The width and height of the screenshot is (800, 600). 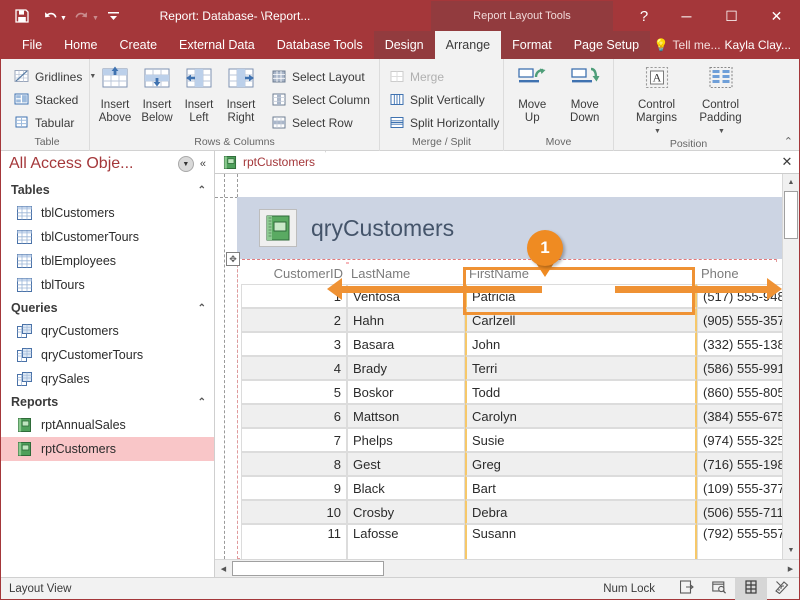 What do you see at coordinates (115, 93) in the screenshot?
I see `insert-above-button: Insert Above` at bounding box center [115, 93].